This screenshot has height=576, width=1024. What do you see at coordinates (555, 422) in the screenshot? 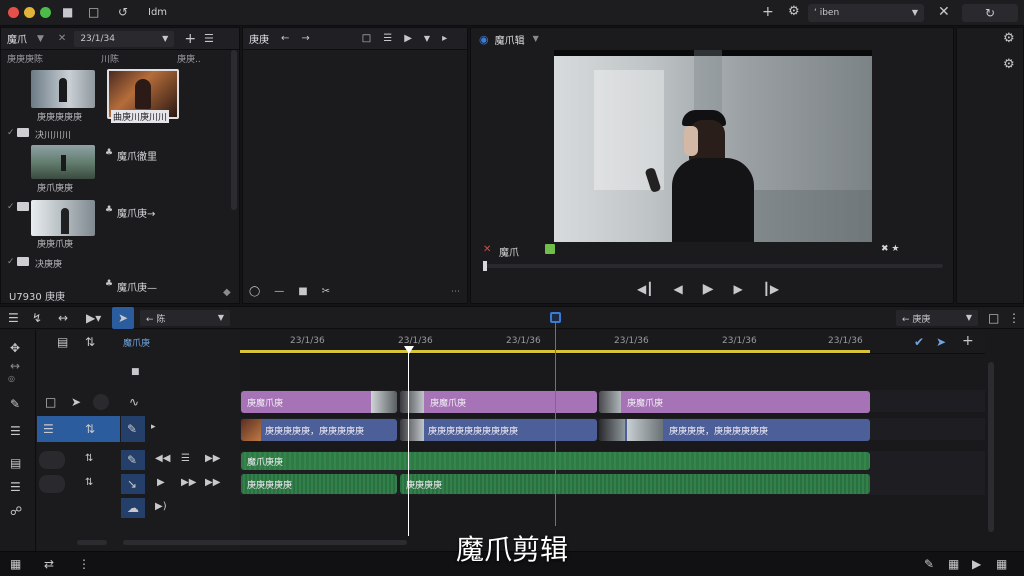
I see `skimmer-line` at bounding box center [555, 422].